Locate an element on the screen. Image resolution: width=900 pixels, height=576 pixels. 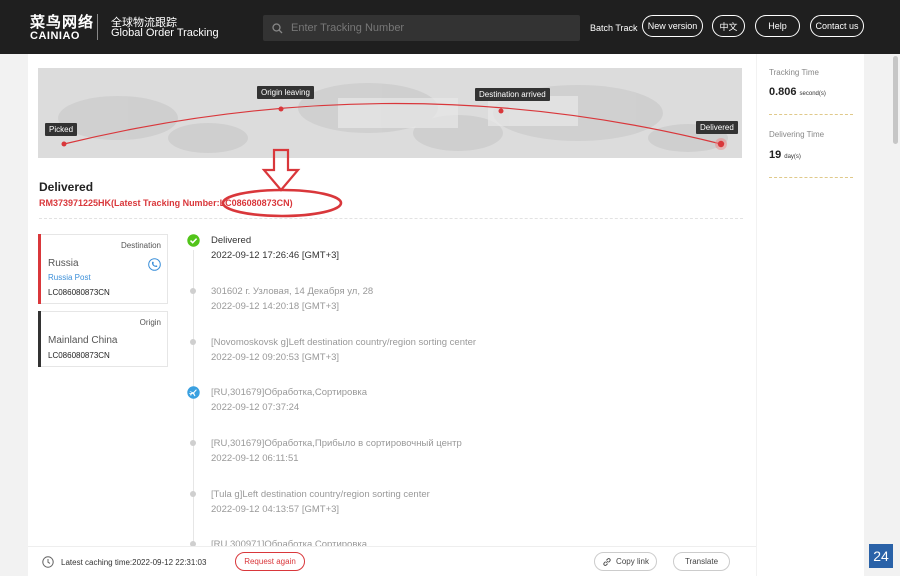
event-time: 2022-09-12 09:20:53 [GMT+3] is located at coordinates (275, 357).